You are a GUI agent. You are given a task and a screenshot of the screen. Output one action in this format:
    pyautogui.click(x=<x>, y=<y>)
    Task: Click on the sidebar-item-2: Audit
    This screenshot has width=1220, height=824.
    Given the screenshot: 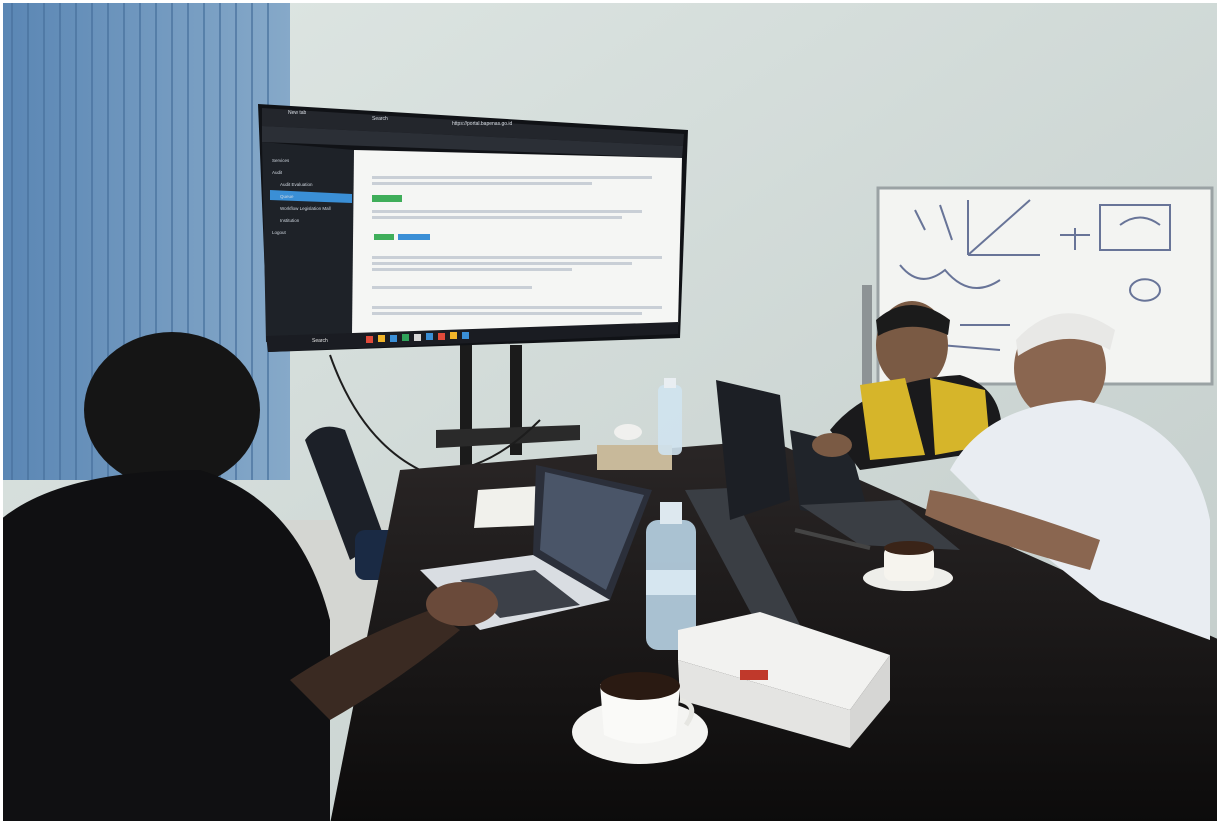 What is the action you would take?
    pyautogui.click(x=277, y=172)
    